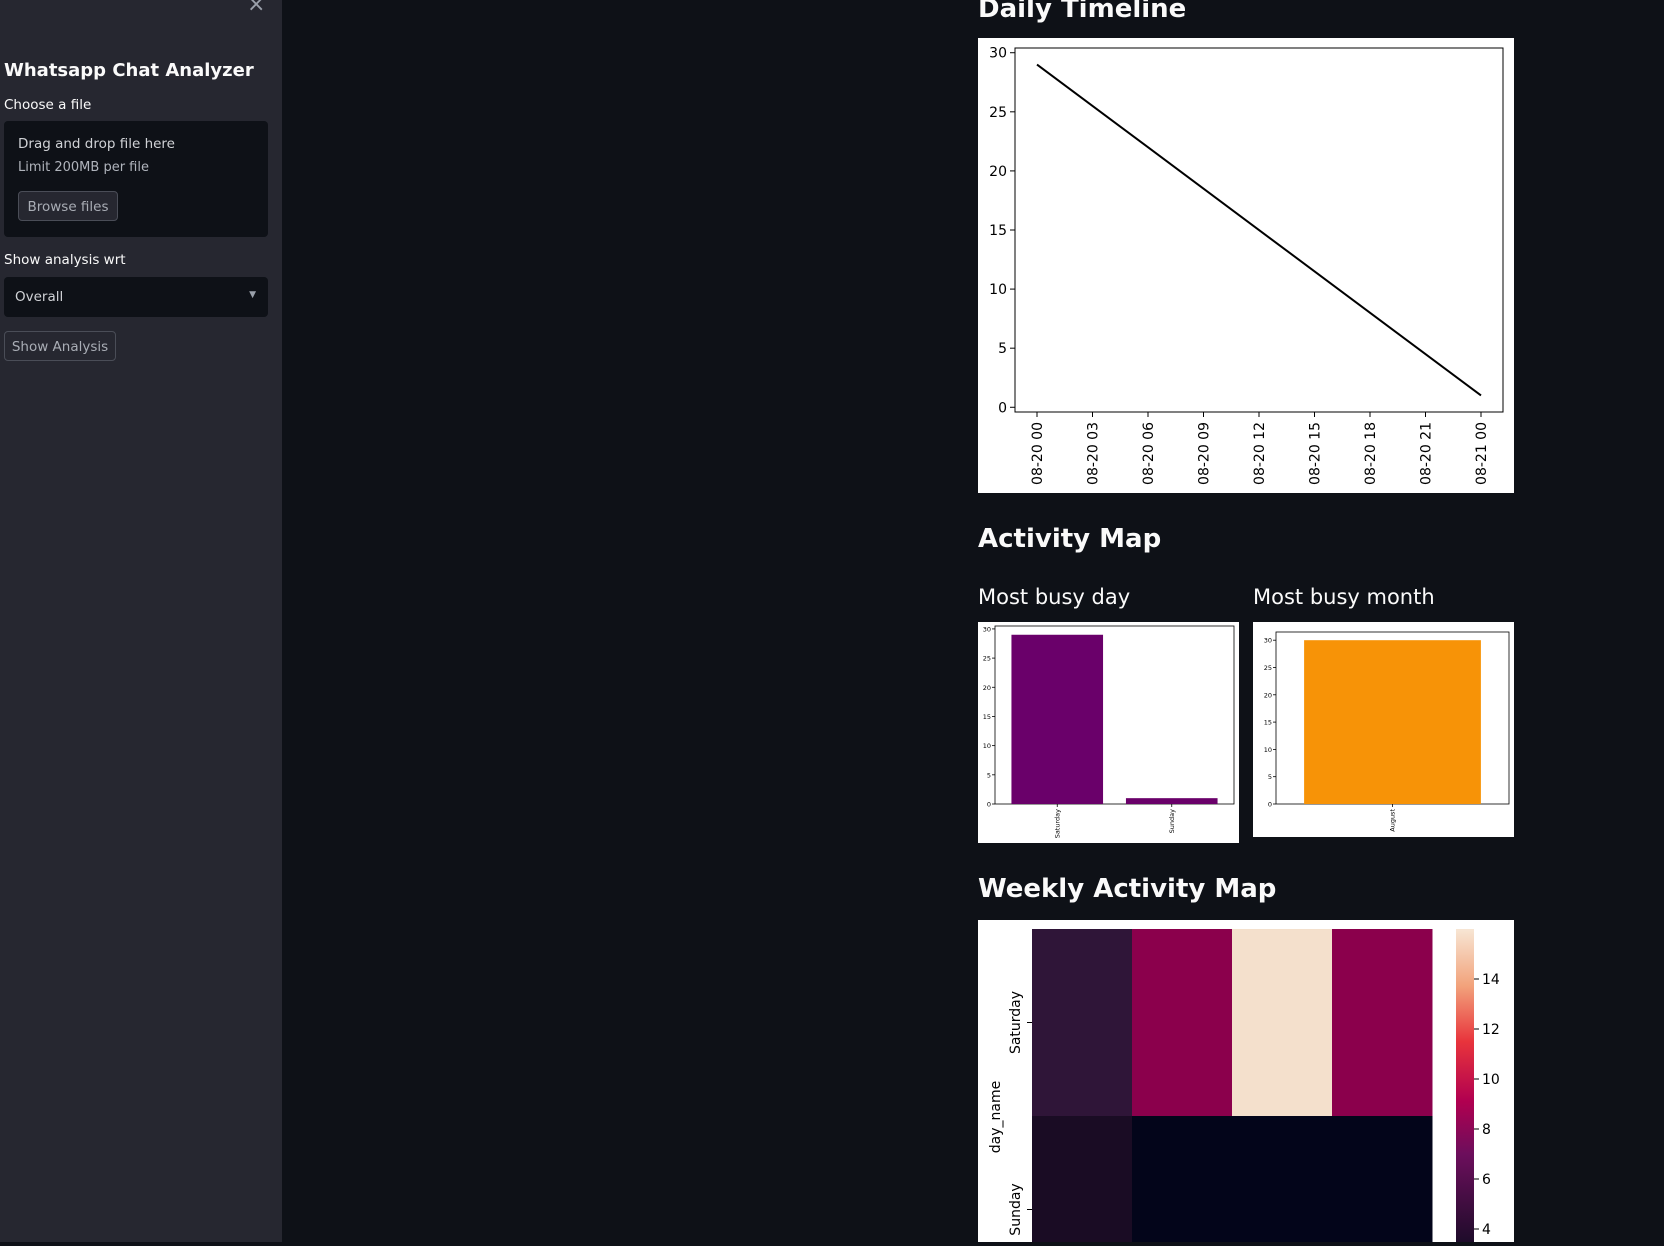 The image size is (1664, 1246). Describe the element at coordinates (1491, 1030) in the screenshot. I see `colorbar-tick-label: 12` at that location.